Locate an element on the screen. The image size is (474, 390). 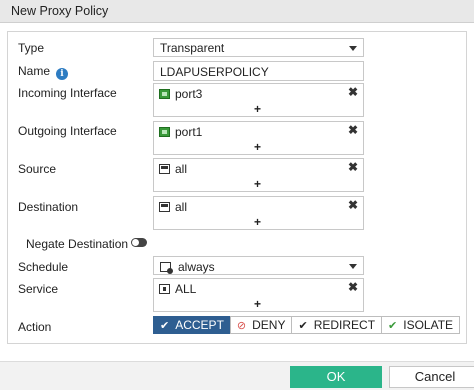
destination-value: all is located at coordinates (181, 207).